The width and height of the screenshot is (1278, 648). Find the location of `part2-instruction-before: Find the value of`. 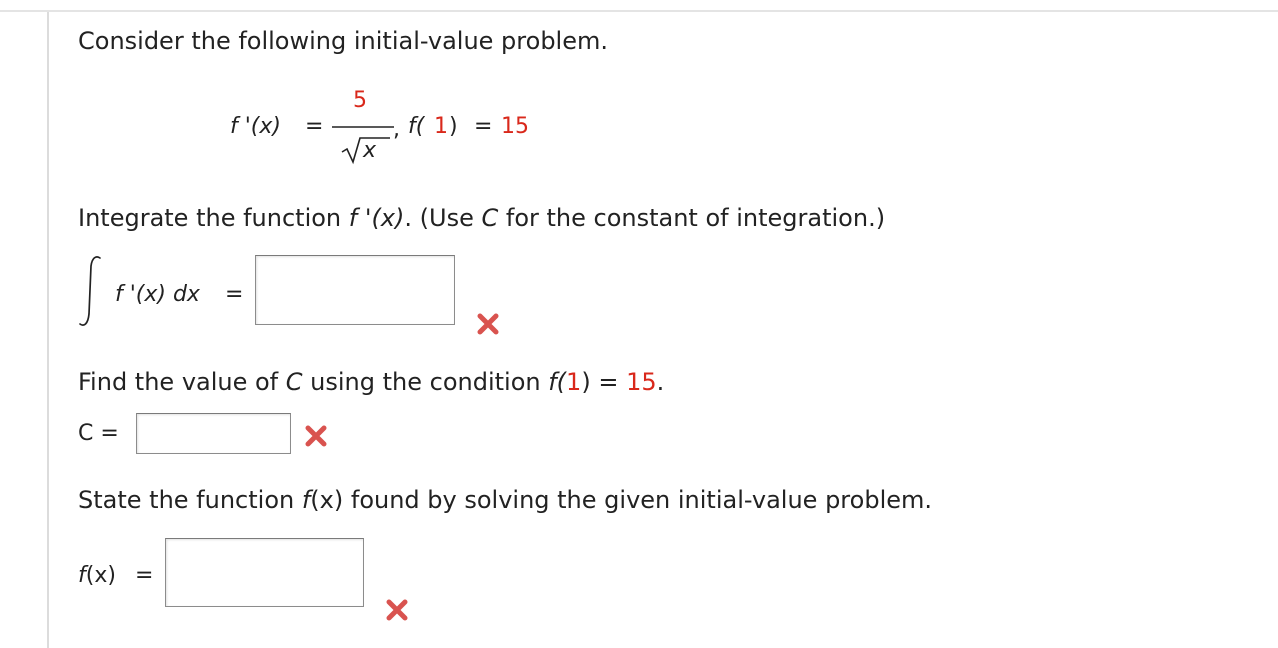

part2-instruction-before: Find the value of is located at coordinates (182, 382).